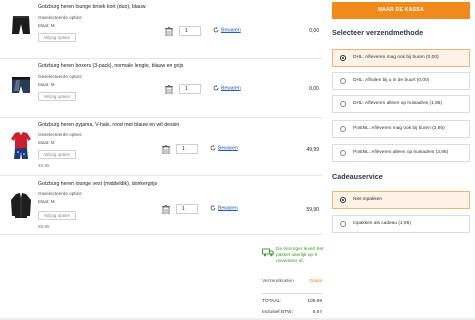 This screenshot has width=475, height=320. Describe the element at coordinates (378, 32) in the screenshot. I see `shipping-method-title: Selecteer verzendmethode` at that location.